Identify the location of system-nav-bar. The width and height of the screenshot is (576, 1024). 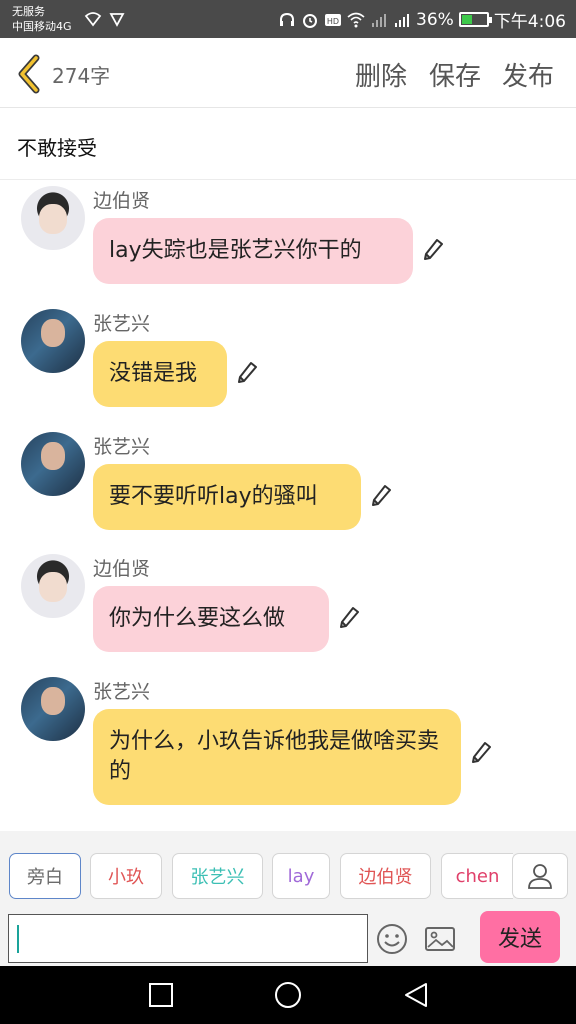
(288, 995).